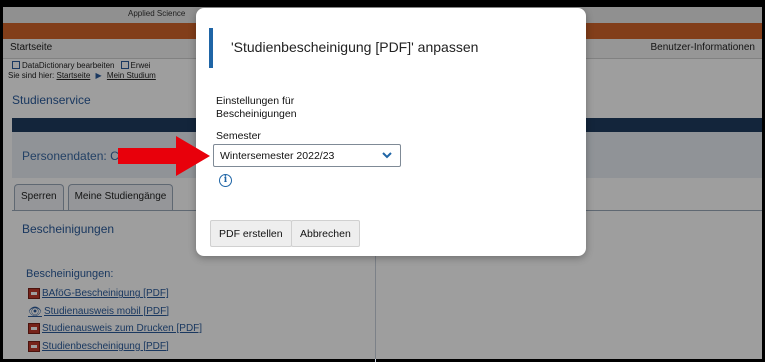 This screenshot has width=765, height=362. Describe the element at coordinates (277, 156) in the screenshot. I see `semester-selected-value: Wintersemester 2022/23` at that location.